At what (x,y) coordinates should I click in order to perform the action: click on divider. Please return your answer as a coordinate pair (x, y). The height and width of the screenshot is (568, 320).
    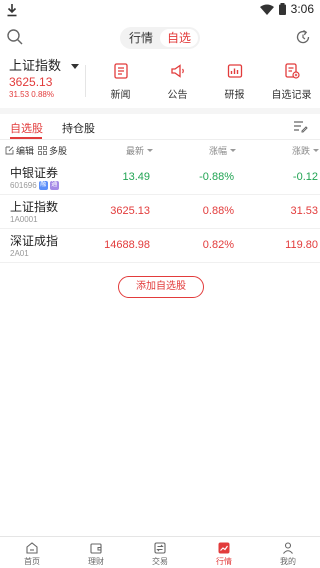
    Looking at the image, I should click on (85, 81).